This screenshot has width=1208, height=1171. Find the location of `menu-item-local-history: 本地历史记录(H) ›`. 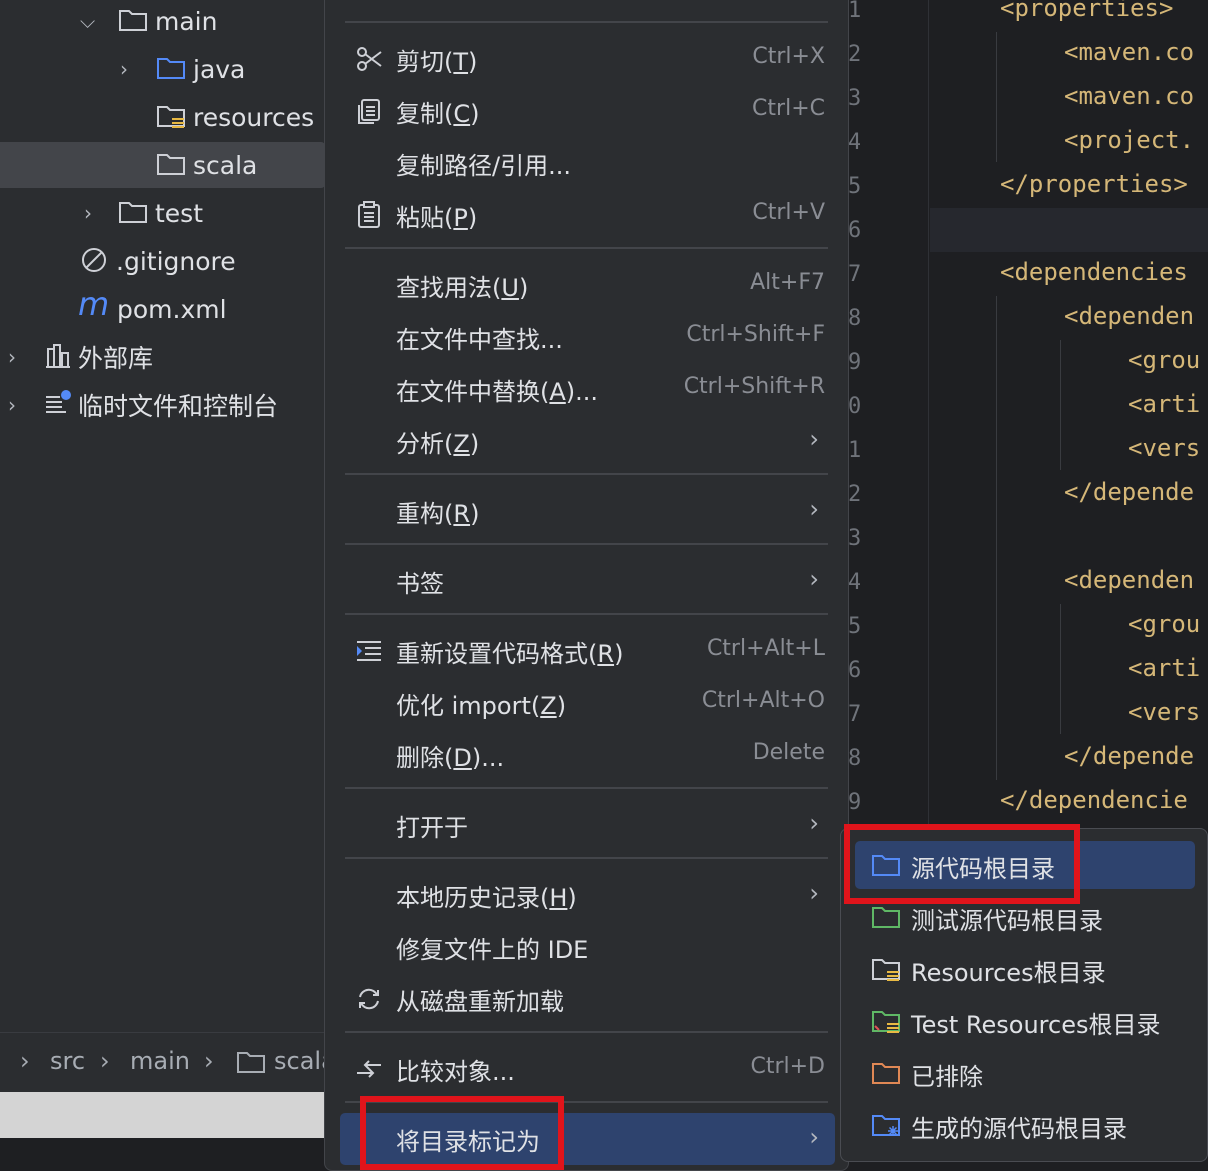

menu-item-local-history: 本地历史记录(H) › is located at coordinates (587, 895).